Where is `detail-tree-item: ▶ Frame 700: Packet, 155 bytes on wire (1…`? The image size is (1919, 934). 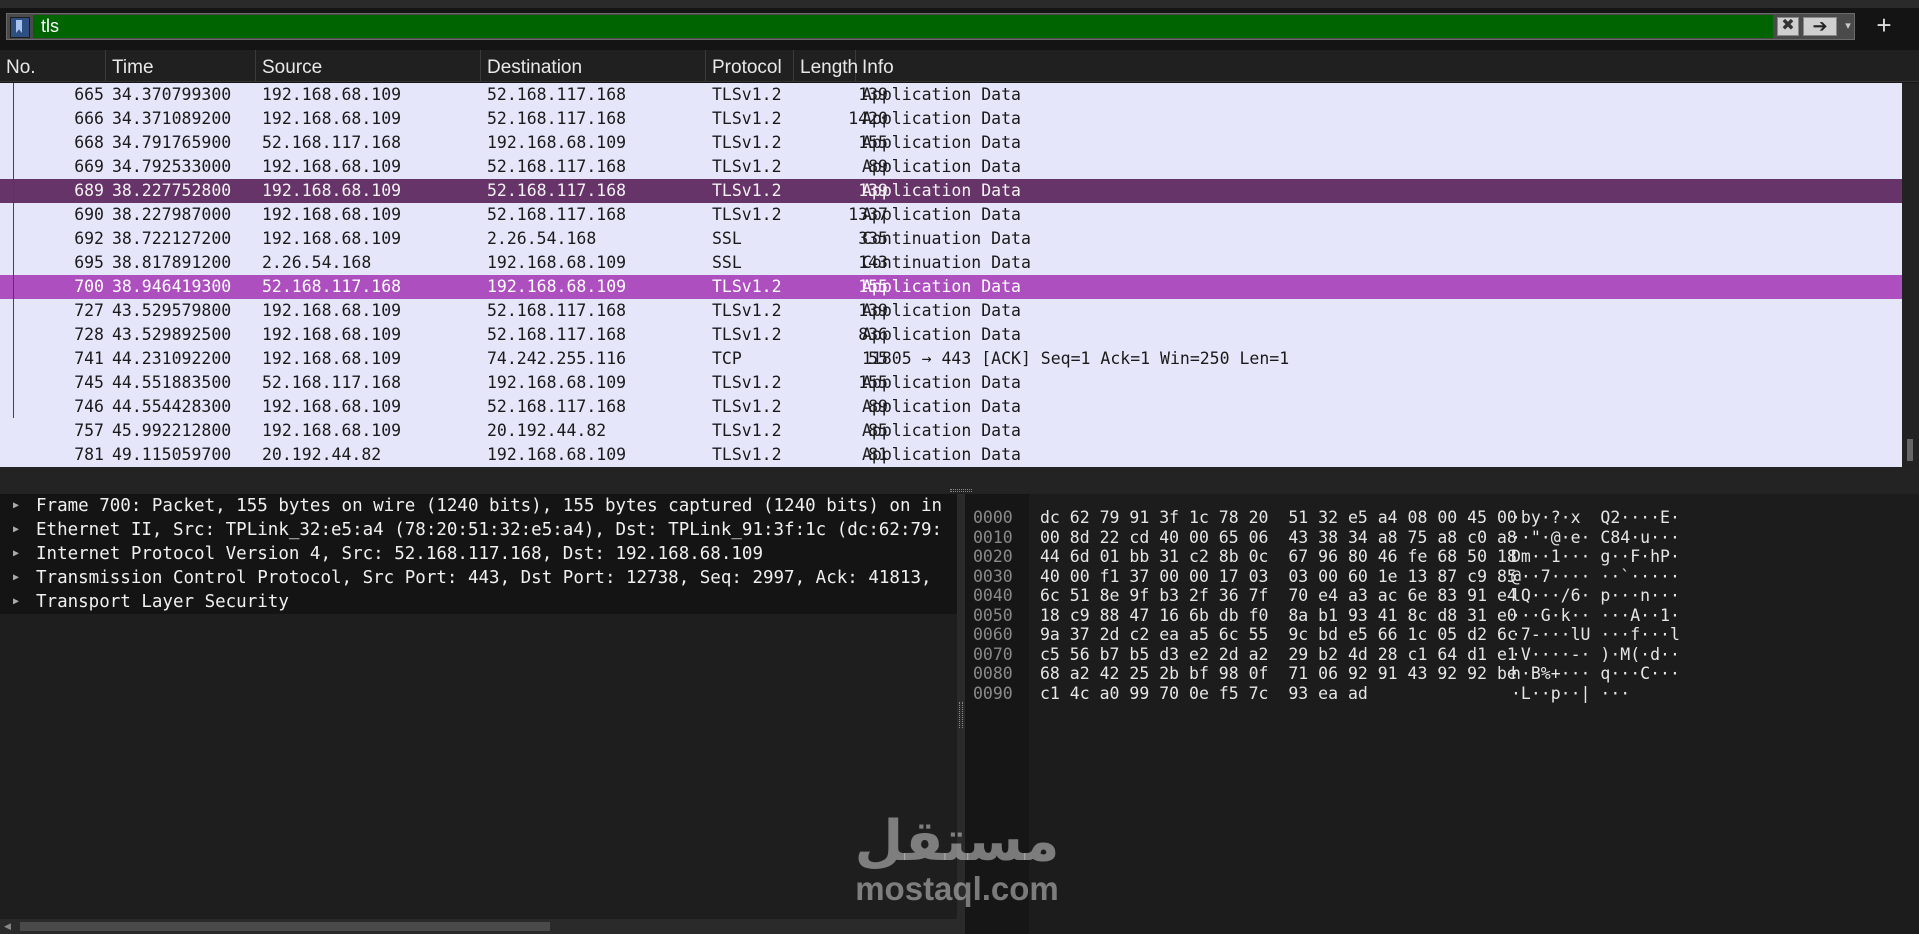
detail-tree-item: ▶ Frame 700: Packet, 155 bytes on wire (1… is located at coordinates (478, 506).